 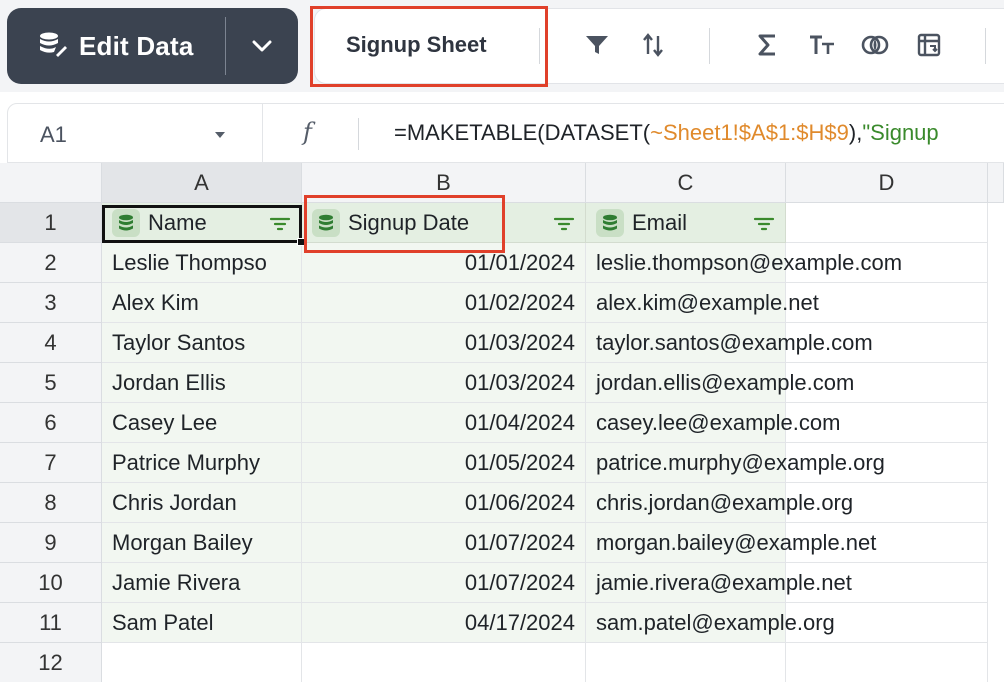 What do you see at coordinates (444, 423) in the screenshot?
I see `cell-signup-date: 01/04/2024` at bounding box center [444, 423].